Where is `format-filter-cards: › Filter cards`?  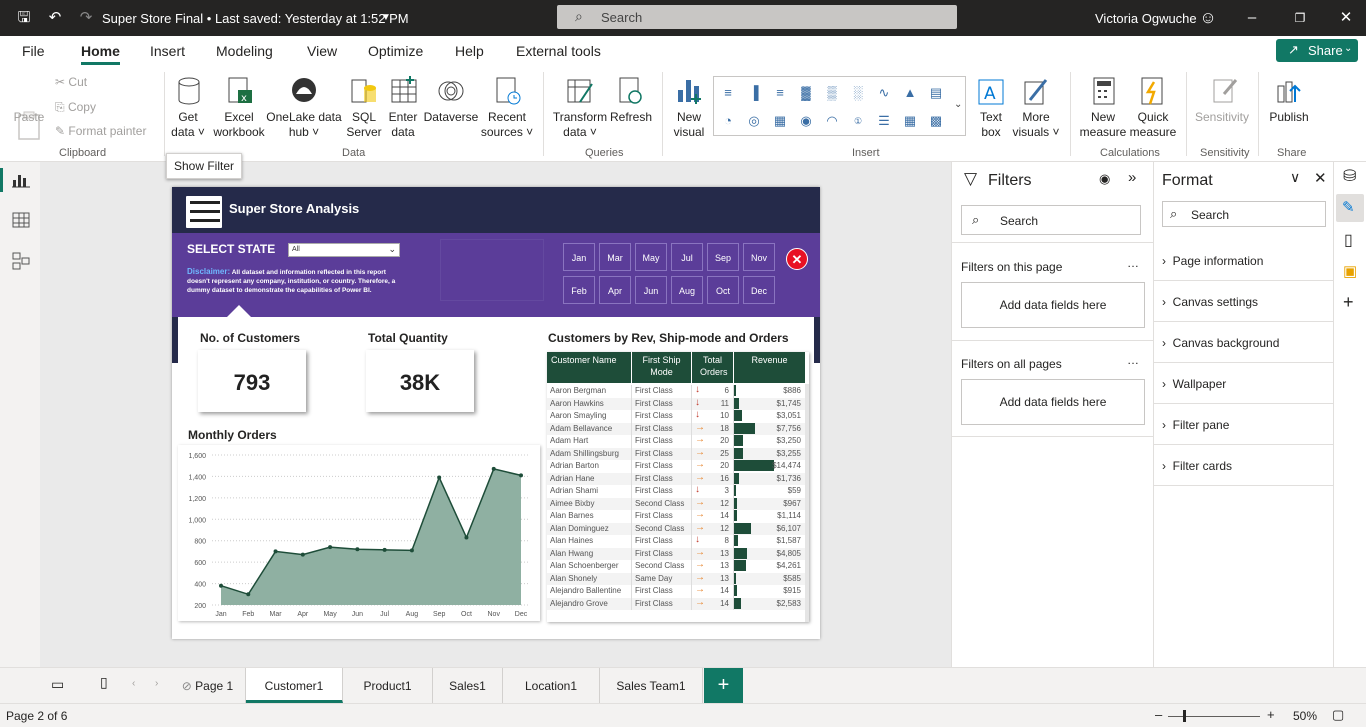 format-filter-cards: › Filter cards is located at coordinates (1197, 466).